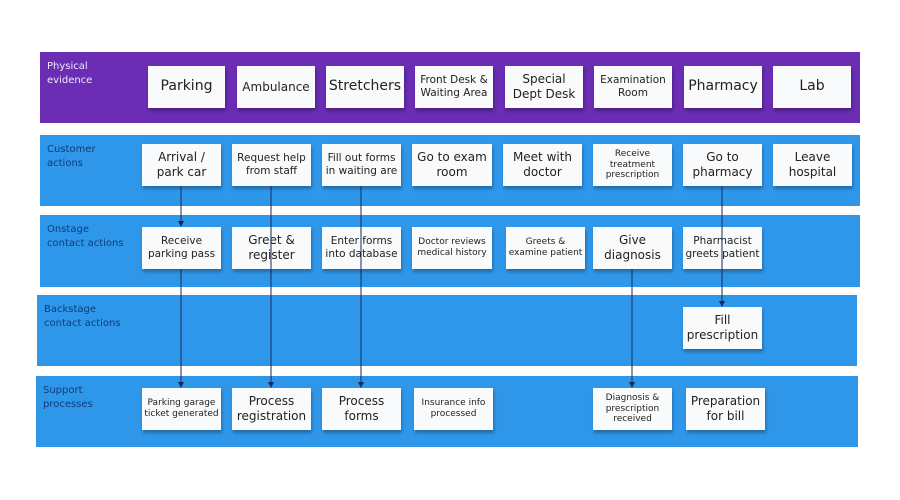  Describe the element at coordinates (632, 409) in the screenshot. I see `card-diagnosis-prescription-received: Diagnosis & prescription received` at that location.